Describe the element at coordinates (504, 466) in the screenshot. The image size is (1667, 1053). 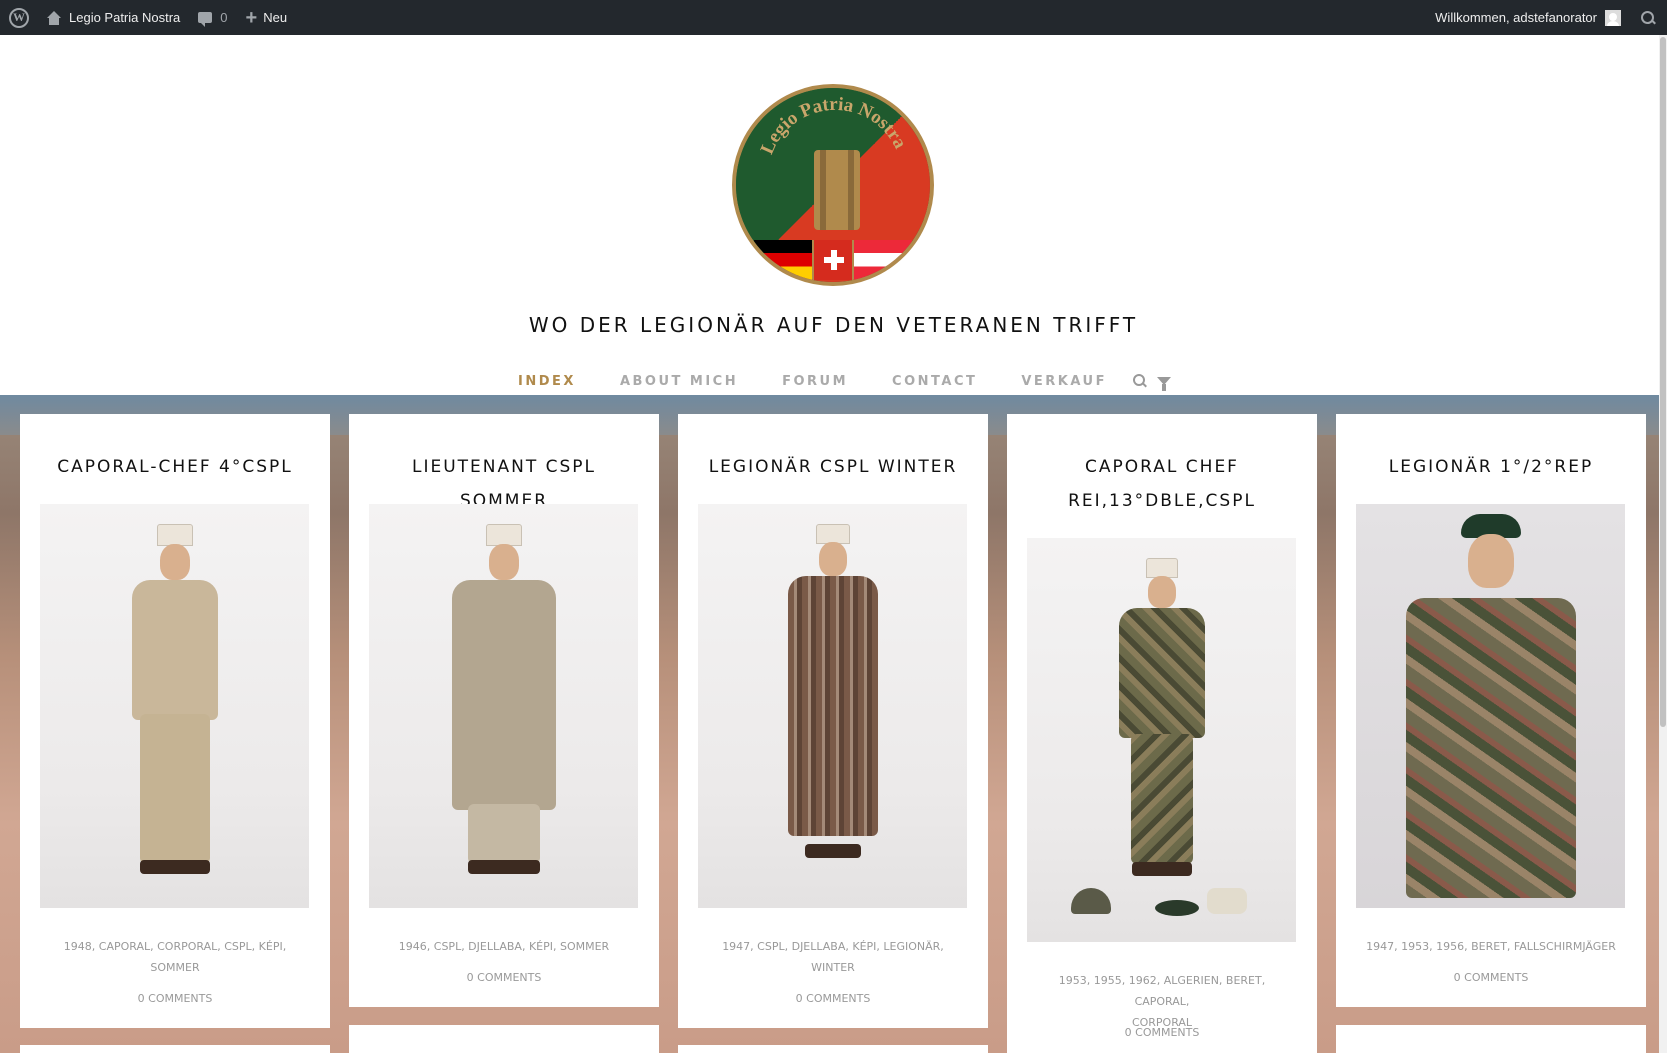
I see `post-title: LIEUTENANT CSPL SOMMER` at that location.